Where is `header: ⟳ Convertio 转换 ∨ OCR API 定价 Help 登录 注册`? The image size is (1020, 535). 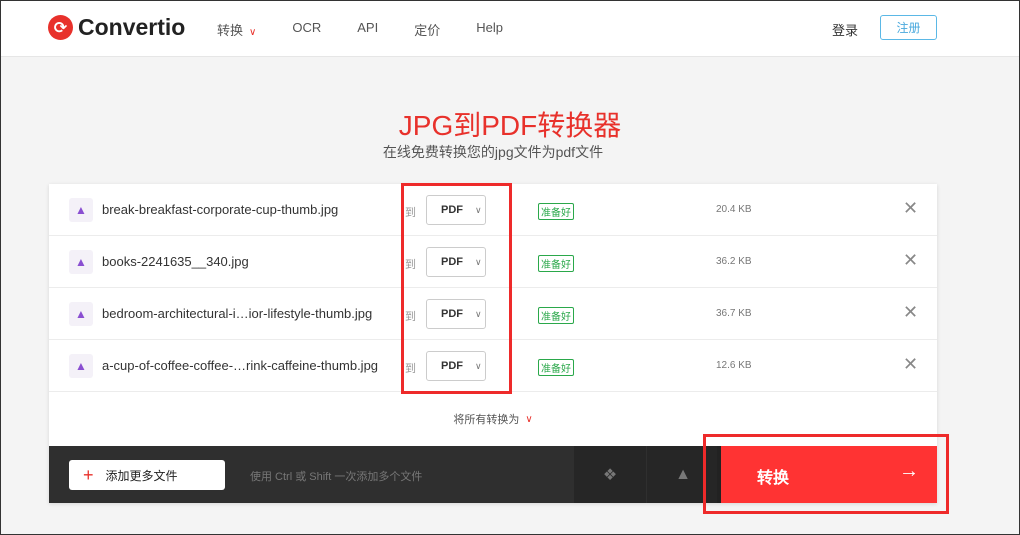 header: ⟳ Convertio 转换 ∨ OCR API 定价 Help 登录 注册 is located at coordinates (510, 29).